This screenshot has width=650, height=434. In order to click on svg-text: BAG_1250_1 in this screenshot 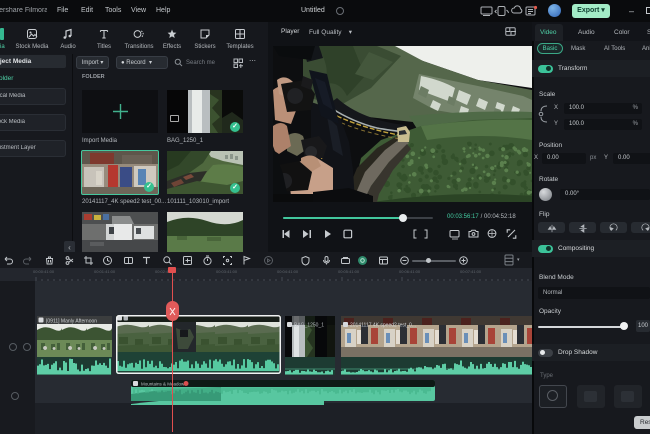, I will do `click(309, 326)`.